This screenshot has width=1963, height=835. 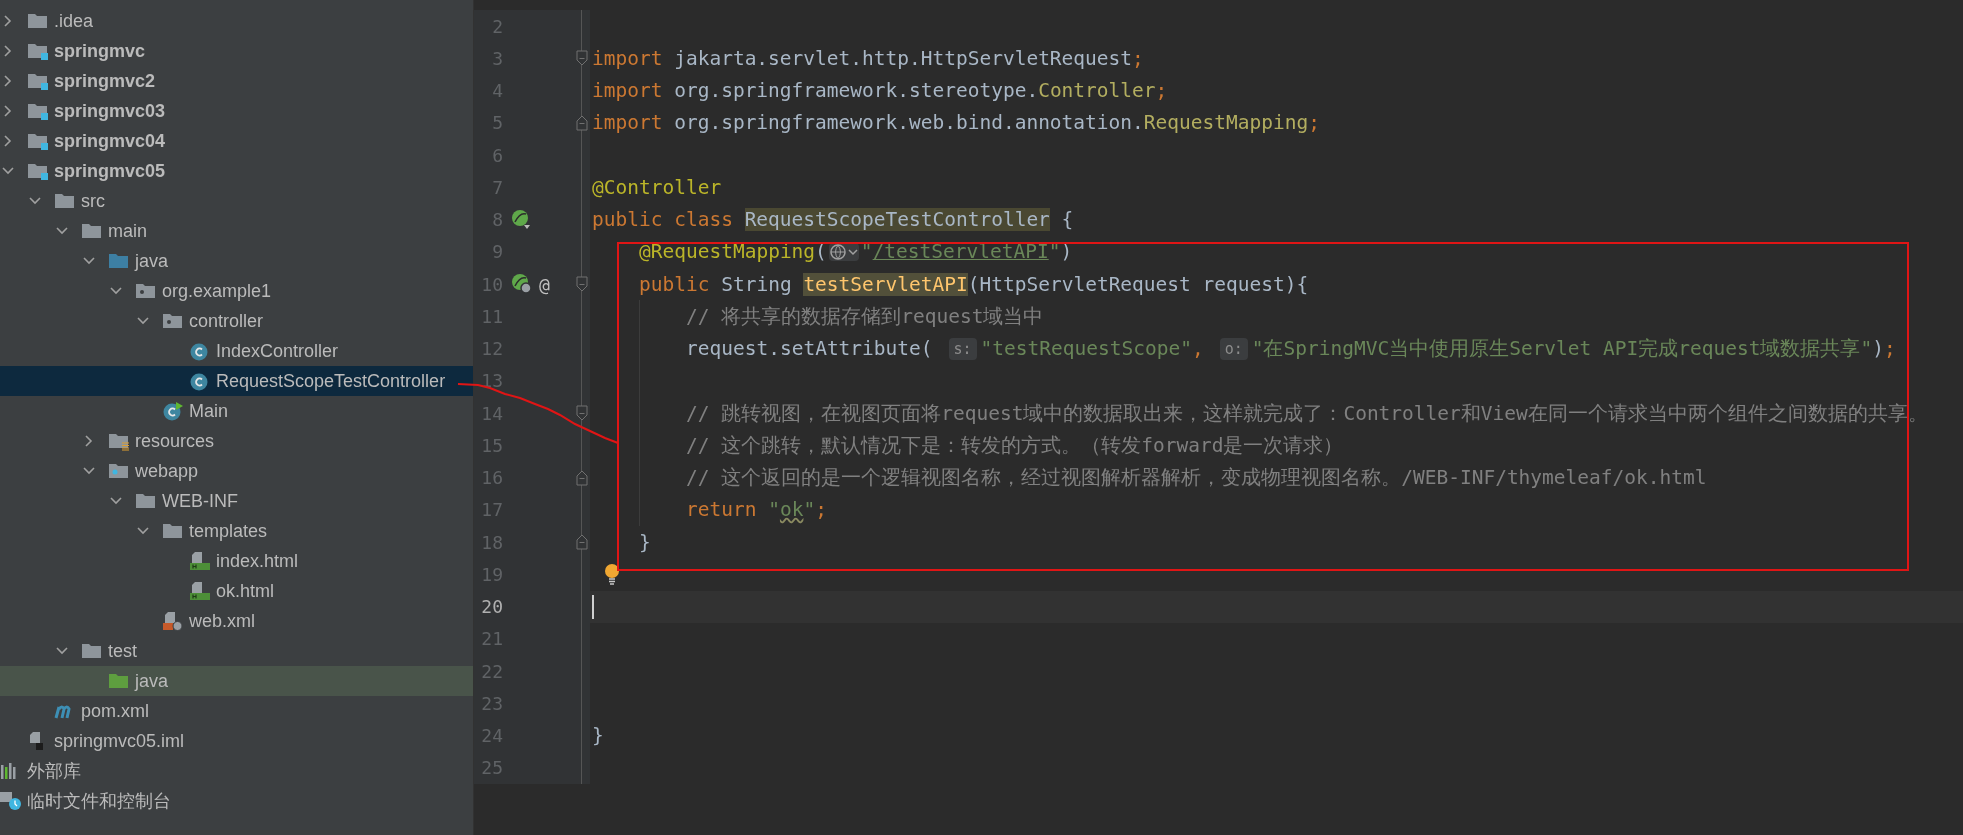 What do you see at coordinates (236, 501) in the screenshot?
I see `tree-item: WEB-INF` at bounding box center [236, 501].